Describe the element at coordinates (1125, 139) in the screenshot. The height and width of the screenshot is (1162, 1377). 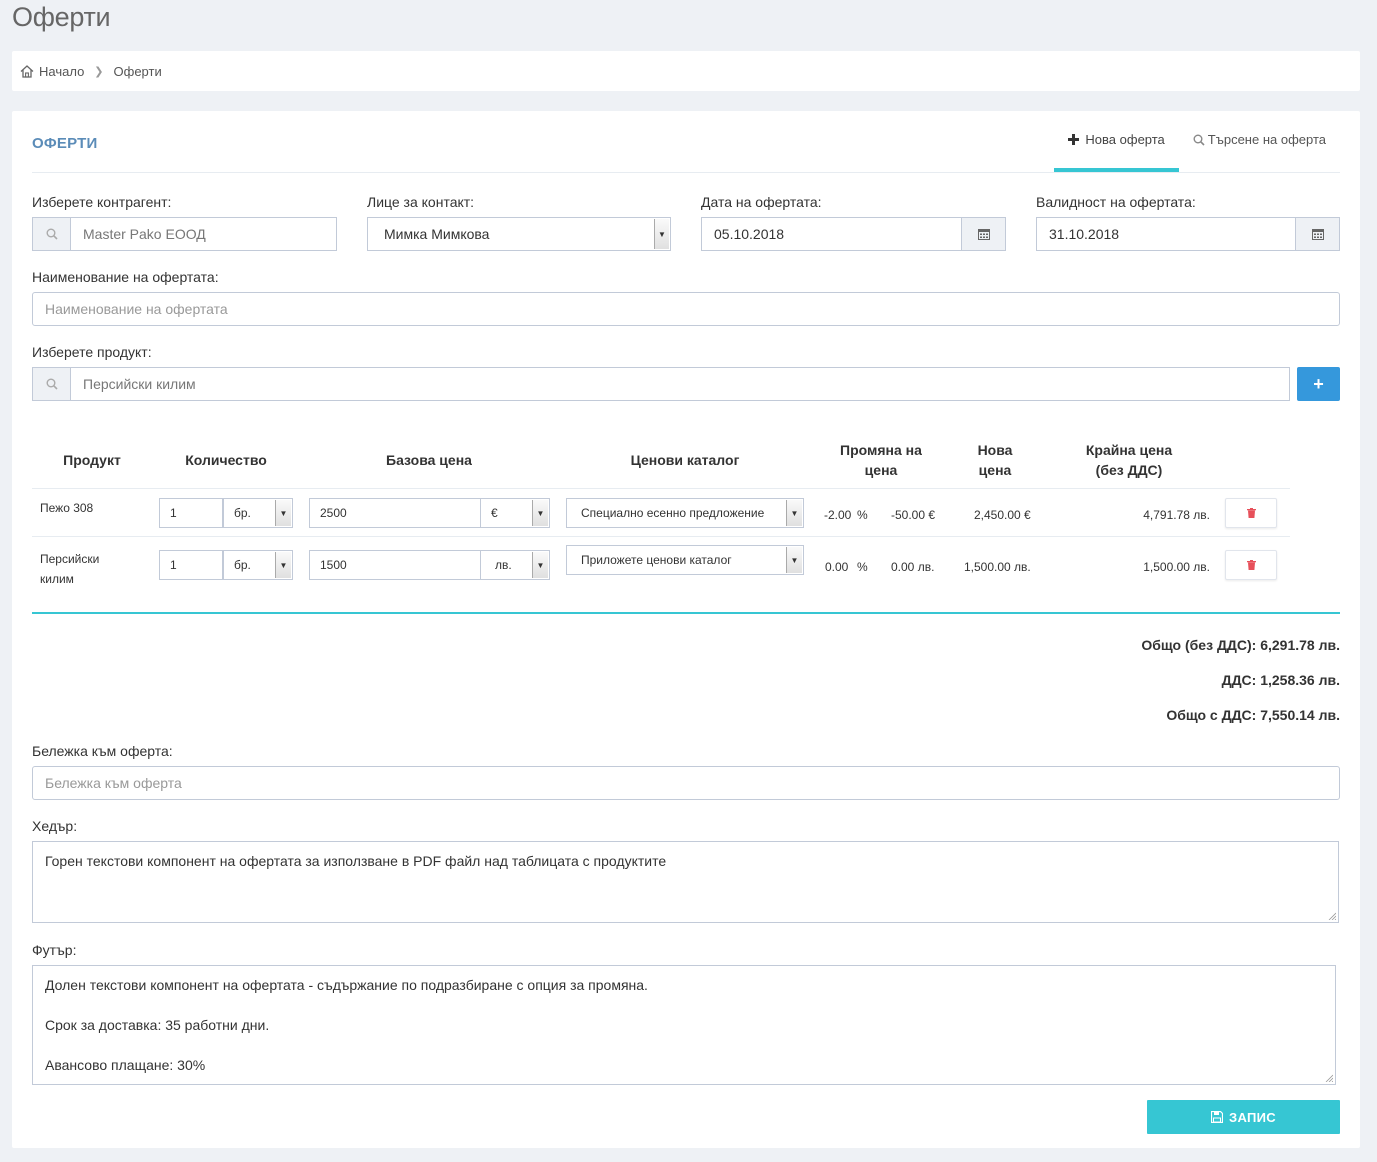
I see `tab-new-offer-label: Нова оферта` at that location.